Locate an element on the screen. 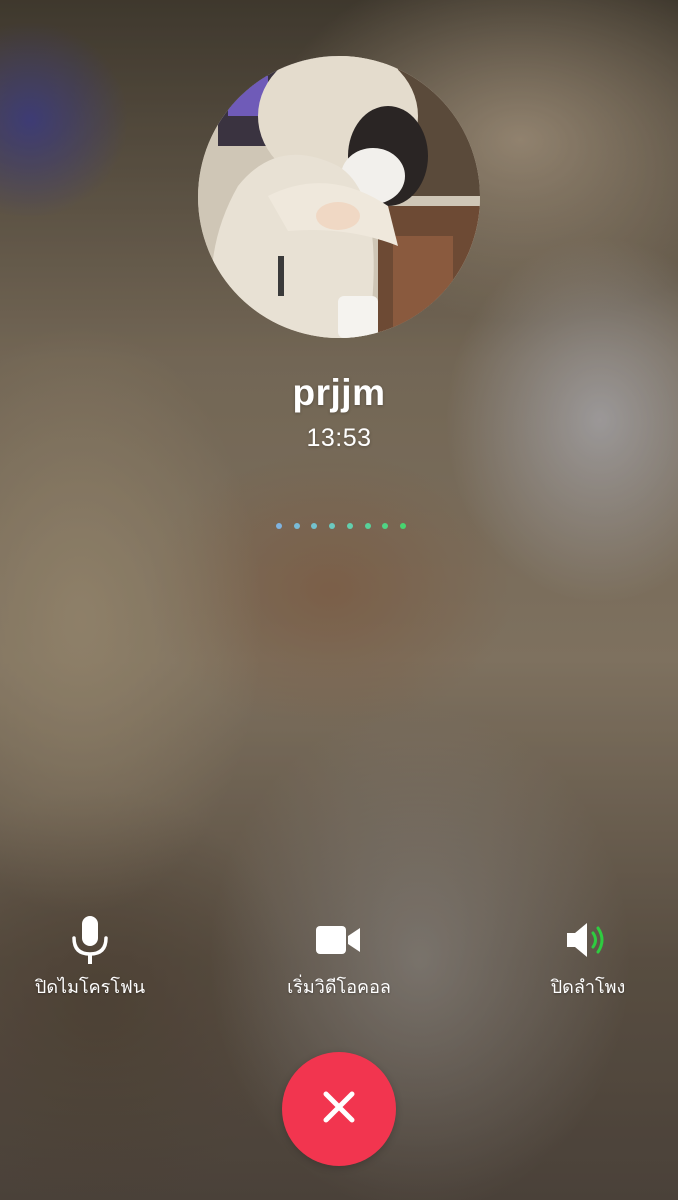 This screenshot has width=678, height=1200. contact-name: prjjm is located at coordinates (339, 392).